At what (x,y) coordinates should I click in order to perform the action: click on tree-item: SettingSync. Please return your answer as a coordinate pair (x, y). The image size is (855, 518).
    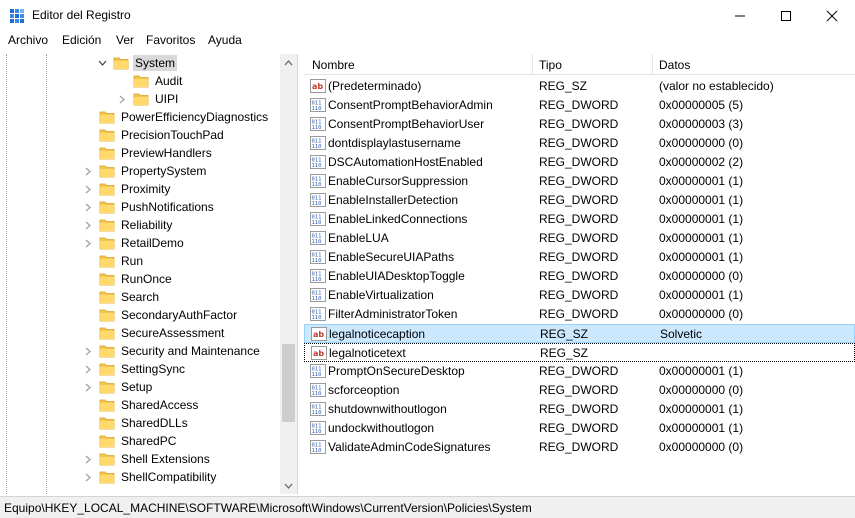
    Looking at the image, I should click on (134, 369).